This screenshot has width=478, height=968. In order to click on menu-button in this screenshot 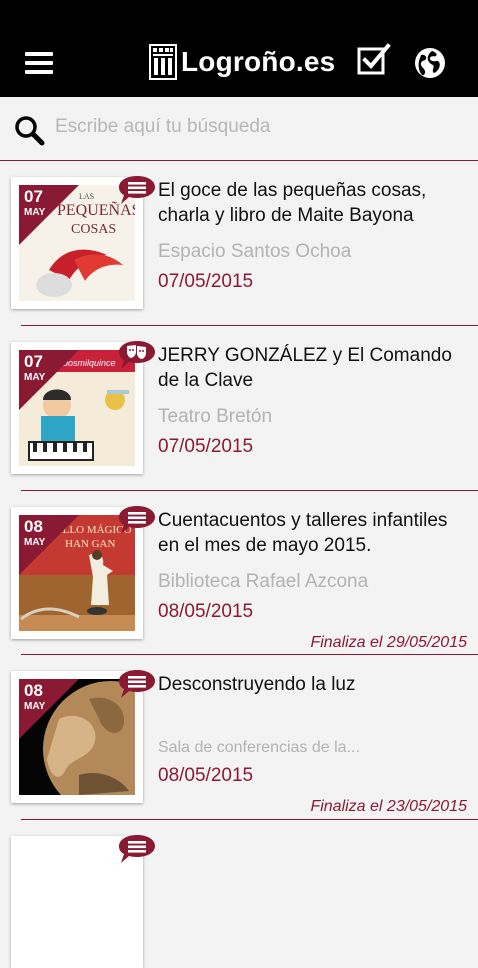, I will do `click(39, 63)`.